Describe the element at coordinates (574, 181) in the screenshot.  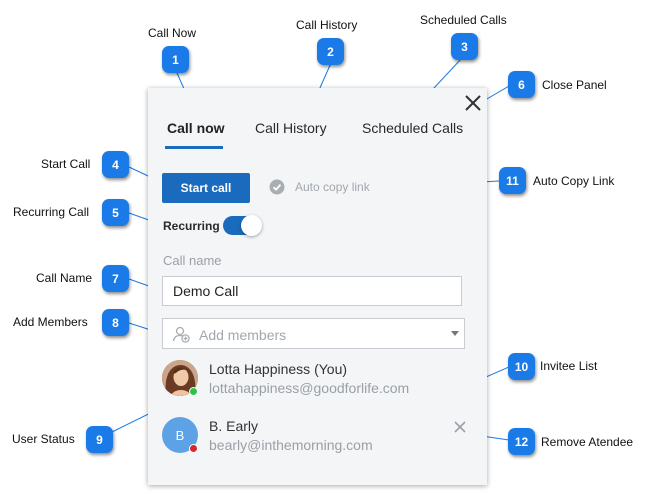
I see `callout-label-auto-copy-link: Auto Copy Link` at that location.